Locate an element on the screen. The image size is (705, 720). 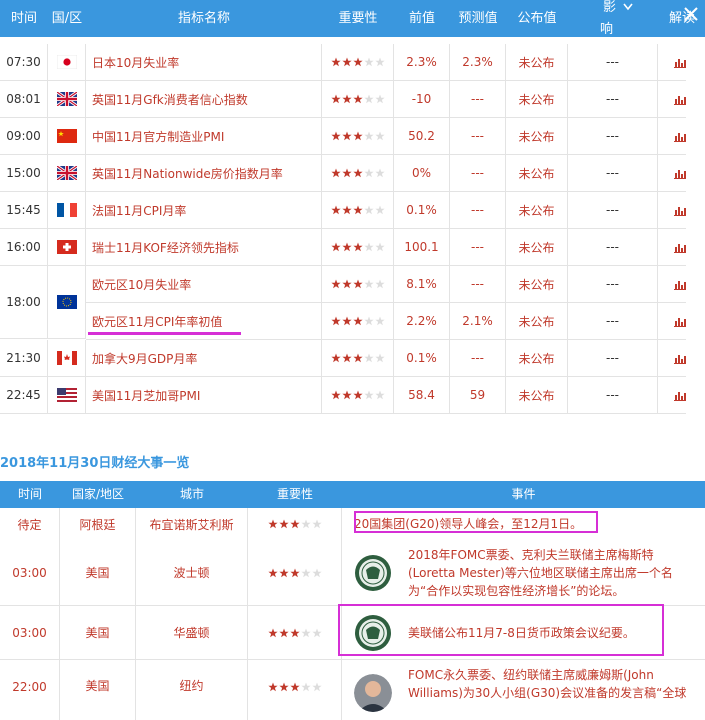
event-row: 待定 阿根廷 布宜诺斯艾利斯 20国集团(G20)领导人峰会，至12月1日。 is located at coordinates (352, 524).